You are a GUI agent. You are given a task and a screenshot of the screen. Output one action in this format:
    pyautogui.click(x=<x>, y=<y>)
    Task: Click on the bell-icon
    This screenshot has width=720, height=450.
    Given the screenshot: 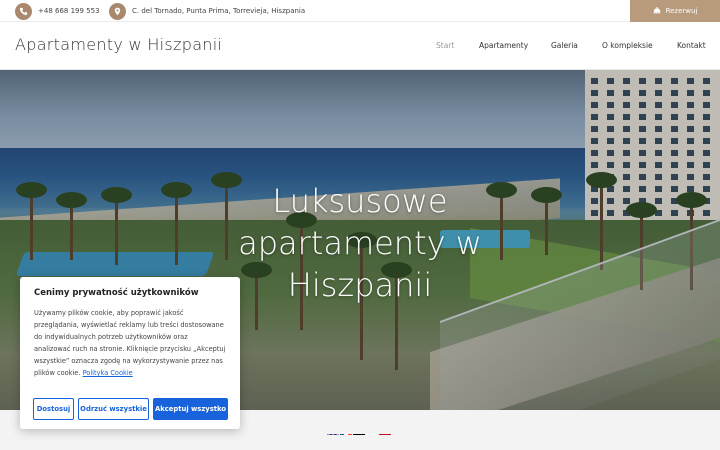 What is the action you would take?
    pyautogui.click(x=657, y=11)
    